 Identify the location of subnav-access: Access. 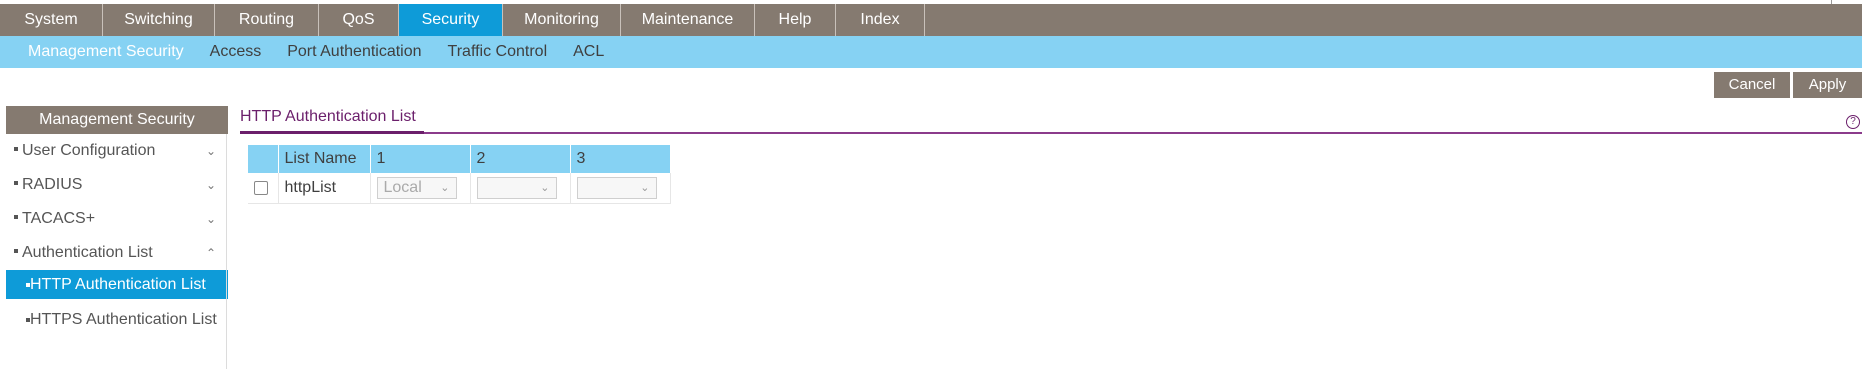
(236, 52).